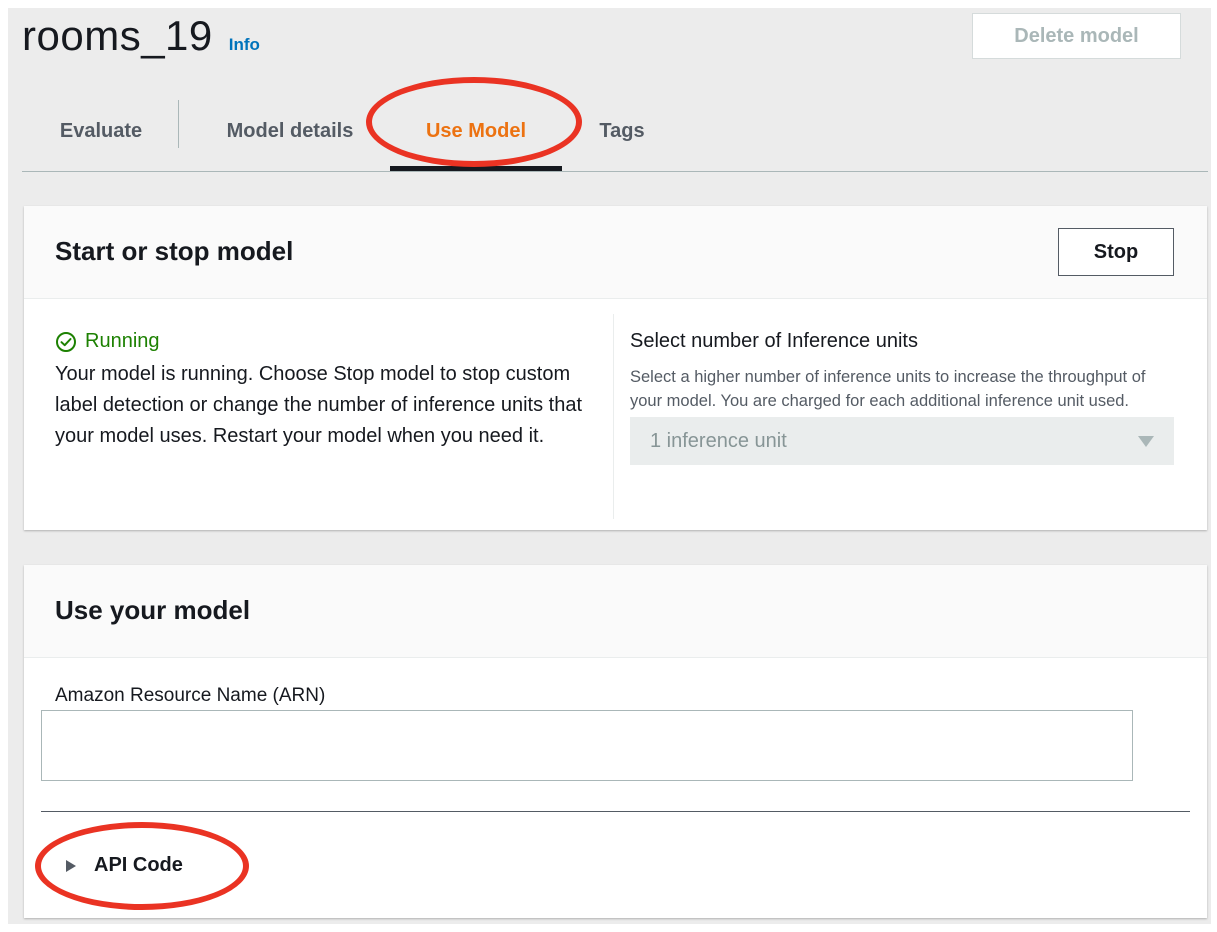 The image size is (1217, 932). I want to click on delete-model-button: Delete model, so click(1076, 36).